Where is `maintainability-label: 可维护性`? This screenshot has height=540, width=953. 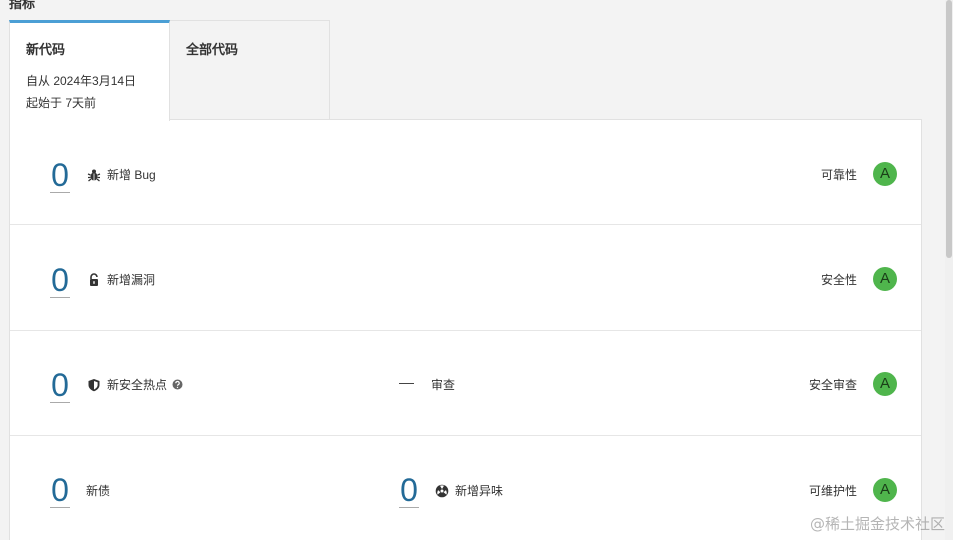
maintainability-label: 可维护性 is located at coordinates (832, 491).